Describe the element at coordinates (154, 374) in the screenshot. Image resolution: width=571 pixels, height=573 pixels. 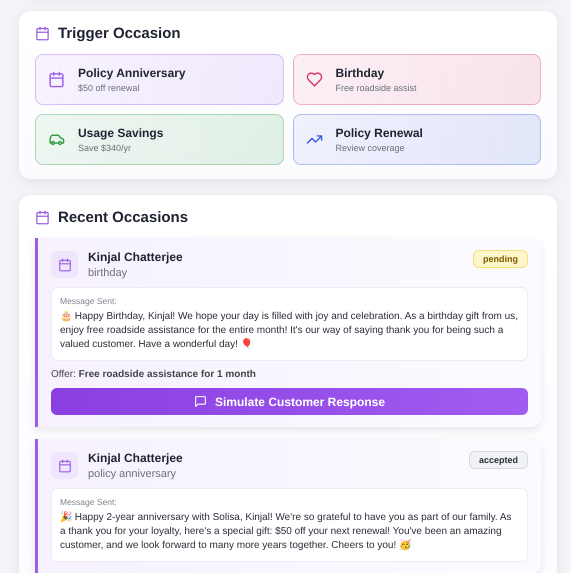
I see `offer-text: Offer: Free roadside assistance for 1 month` at that location.